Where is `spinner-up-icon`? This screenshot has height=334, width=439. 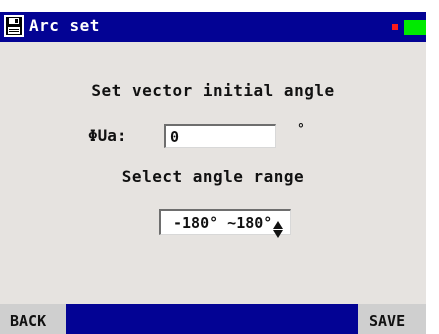
spinner-up-icon is located at coordinates (278, 221).